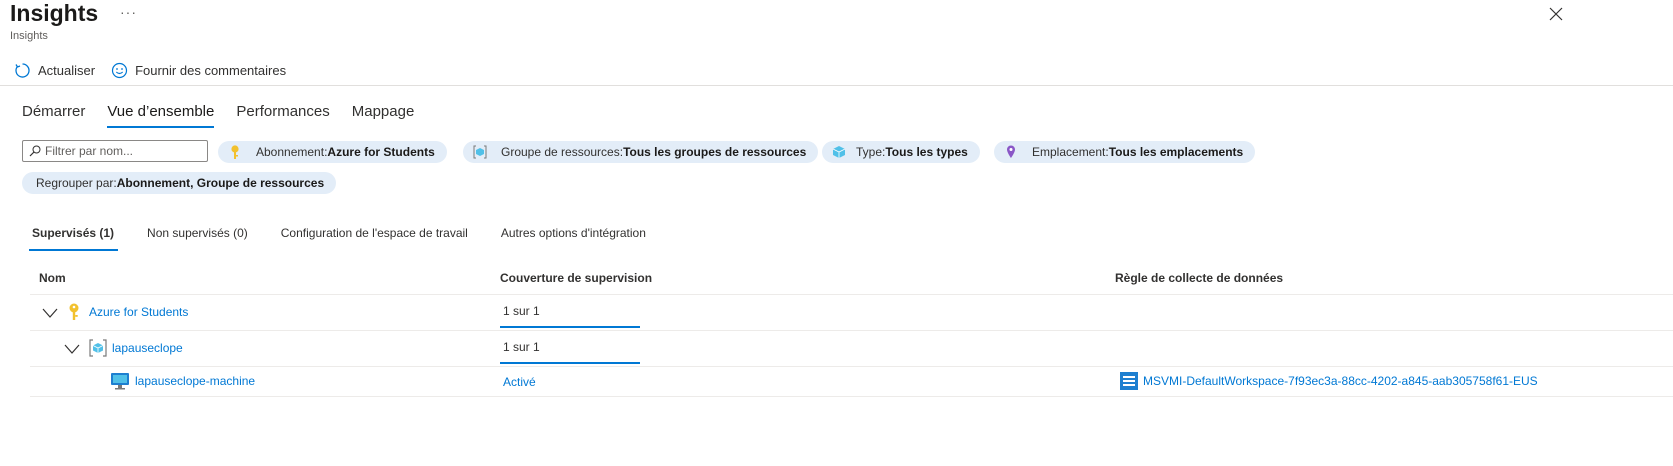 This screenshot has width=1673, height=466. Describe the element at coordinates (836, 85) in the screenshot. I see `toolbar-divider` at that location.